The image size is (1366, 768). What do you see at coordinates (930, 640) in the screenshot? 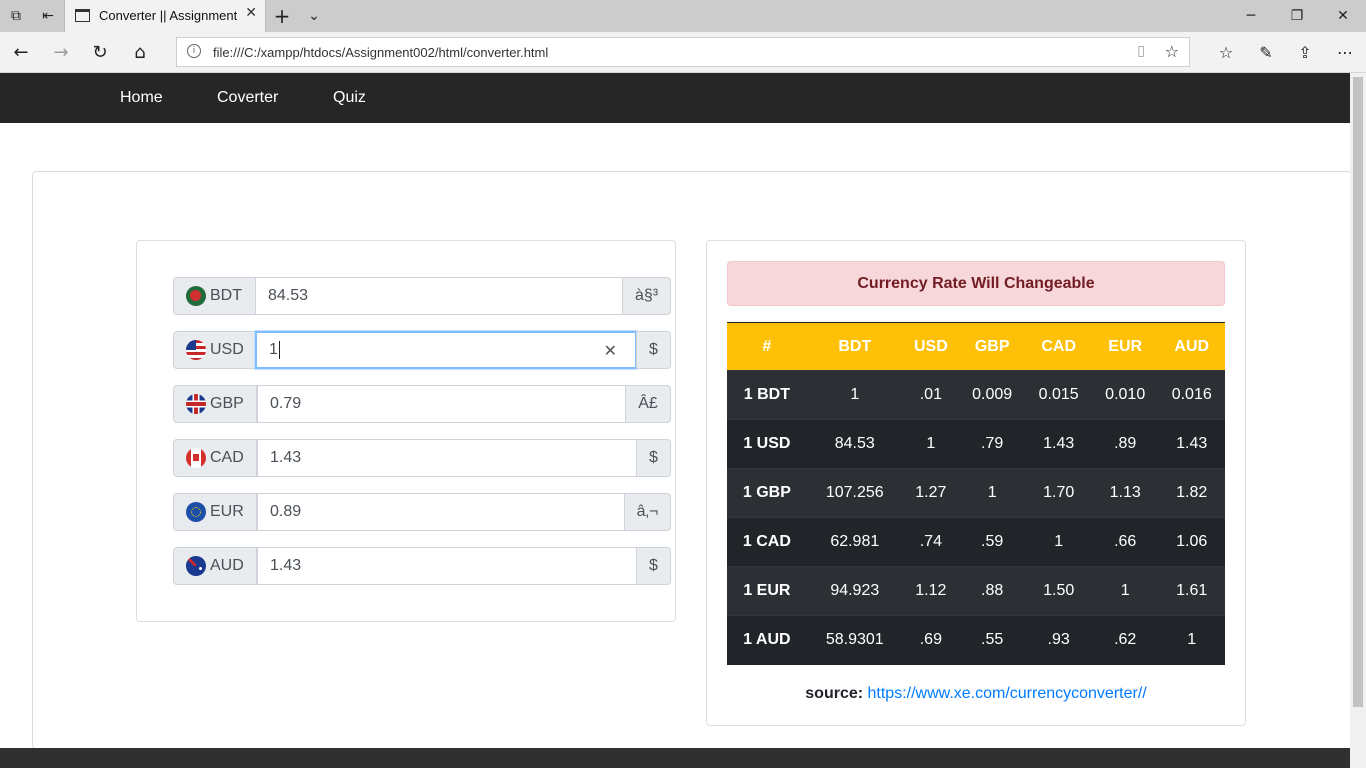
I see `table-cell: .69` at bounding box center [930, 640].